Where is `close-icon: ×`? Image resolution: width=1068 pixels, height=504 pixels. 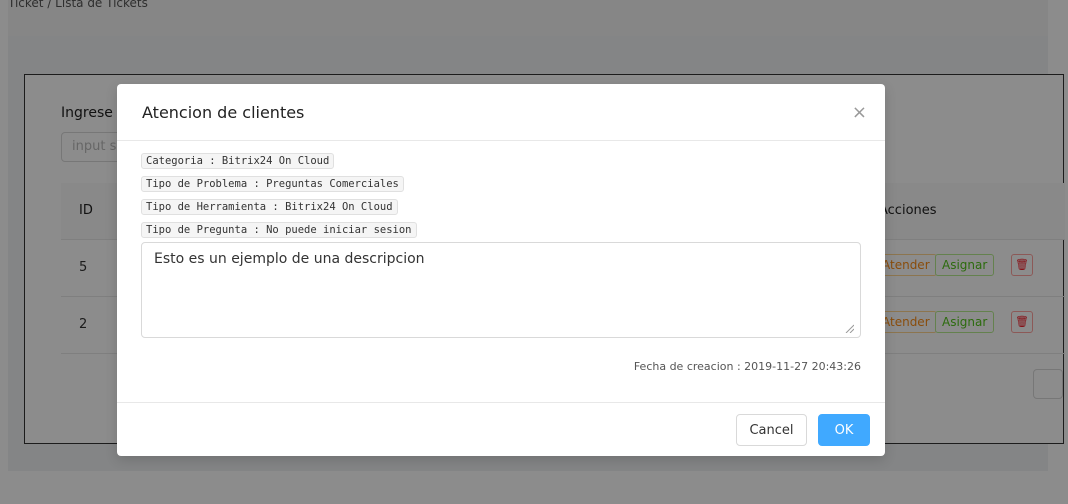 close-icon: × is located at coordinates (859, 112).